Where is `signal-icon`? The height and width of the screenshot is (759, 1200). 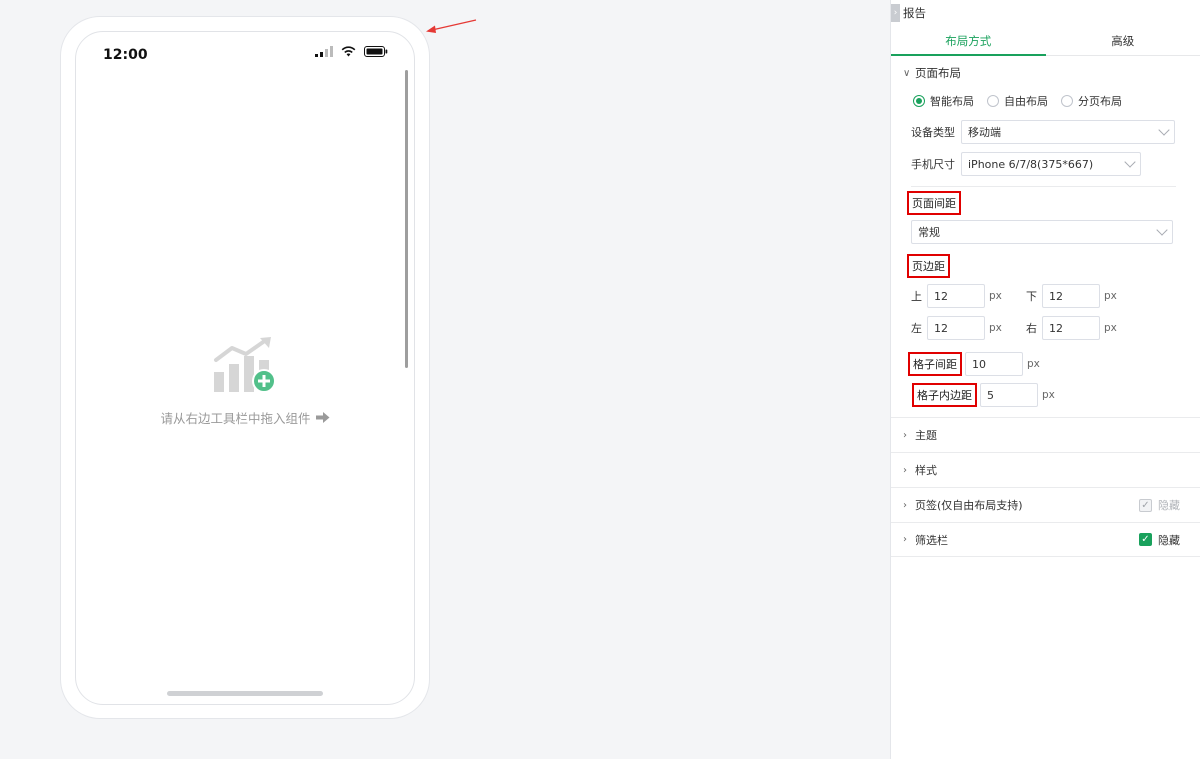
signal-icon is located at coordinates (324, 51).